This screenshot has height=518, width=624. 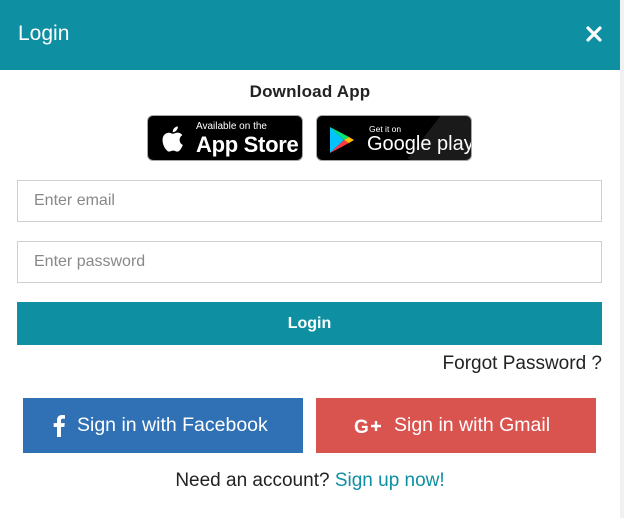 I want to click on signup-prompt-text: Need an account?, so click(x=252, y=480).